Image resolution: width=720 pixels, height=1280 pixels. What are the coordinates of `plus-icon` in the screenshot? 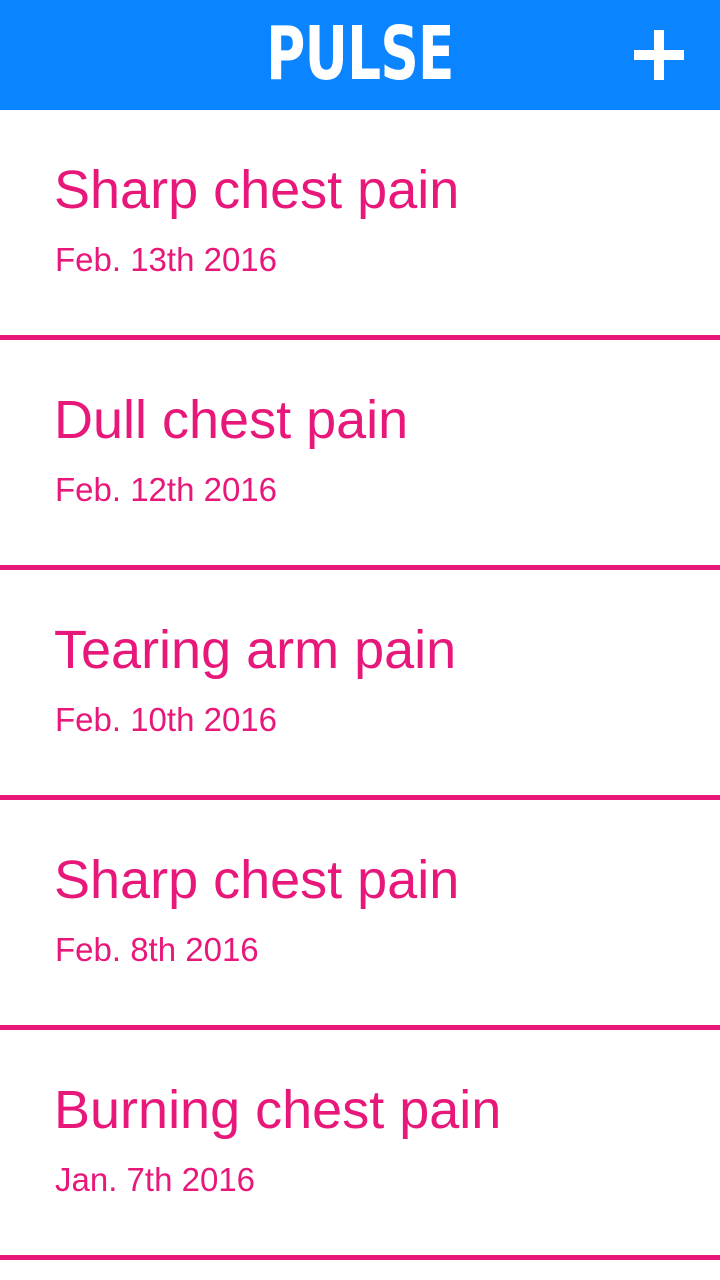 It's located at (658, 55).